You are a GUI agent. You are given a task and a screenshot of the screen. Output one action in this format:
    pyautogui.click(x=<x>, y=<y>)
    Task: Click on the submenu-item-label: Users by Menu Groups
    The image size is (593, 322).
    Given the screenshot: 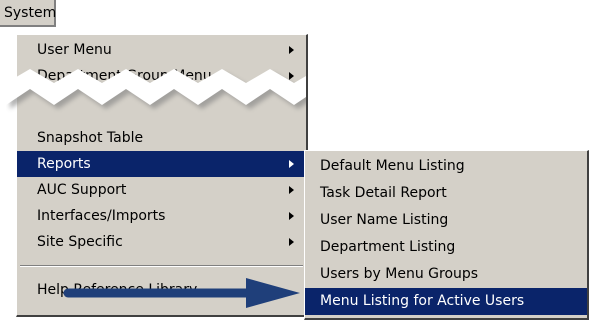 What is the action you would take?
    pyautogui.click(x=399, y=274)
    